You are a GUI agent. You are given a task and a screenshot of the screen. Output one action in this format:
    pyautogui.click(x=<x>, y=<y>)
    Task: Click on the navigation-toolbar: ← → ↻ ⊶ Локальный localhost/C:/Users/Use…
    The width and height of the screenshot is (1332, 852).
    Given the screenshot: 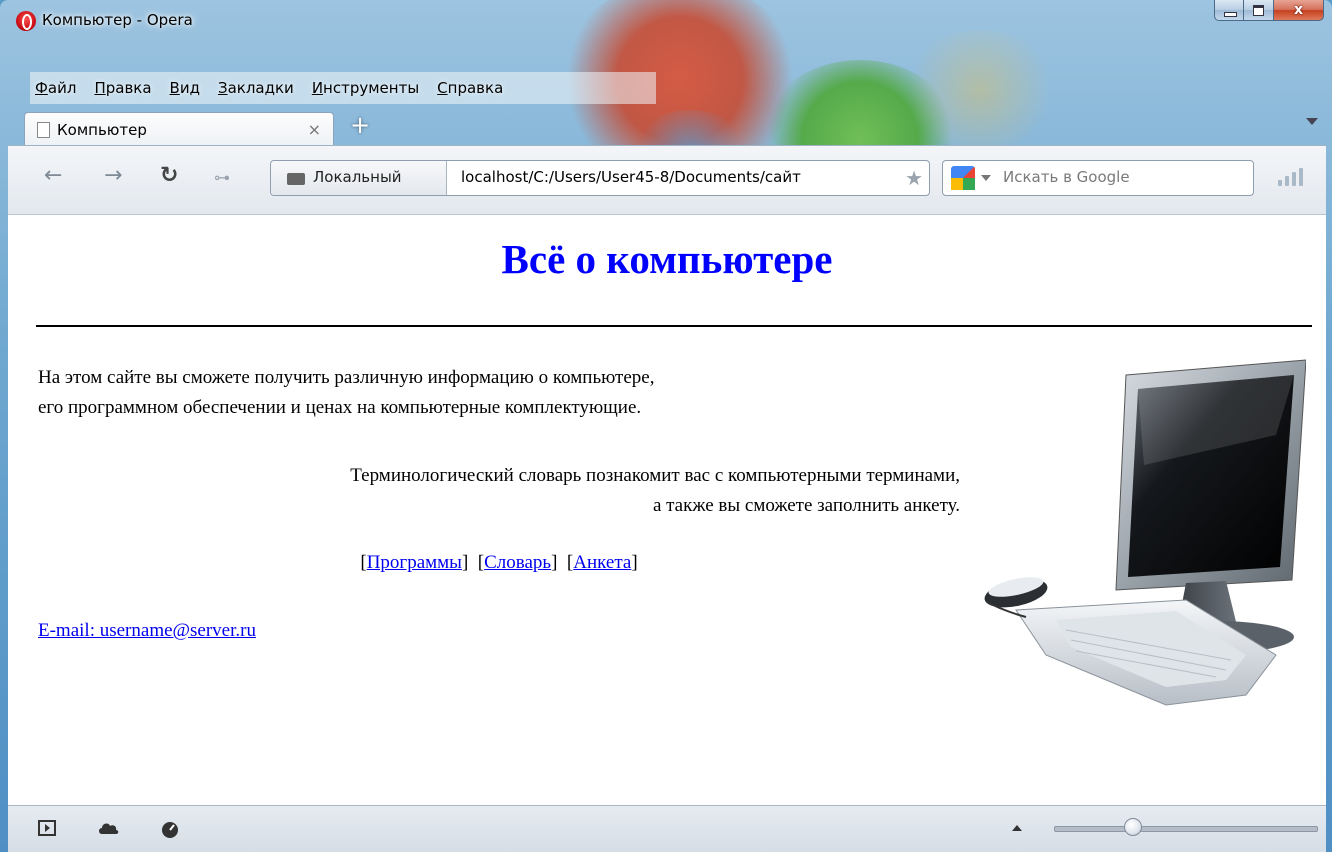 What is the action you would take?
    pyautogui.click(x=667, y=180)
    